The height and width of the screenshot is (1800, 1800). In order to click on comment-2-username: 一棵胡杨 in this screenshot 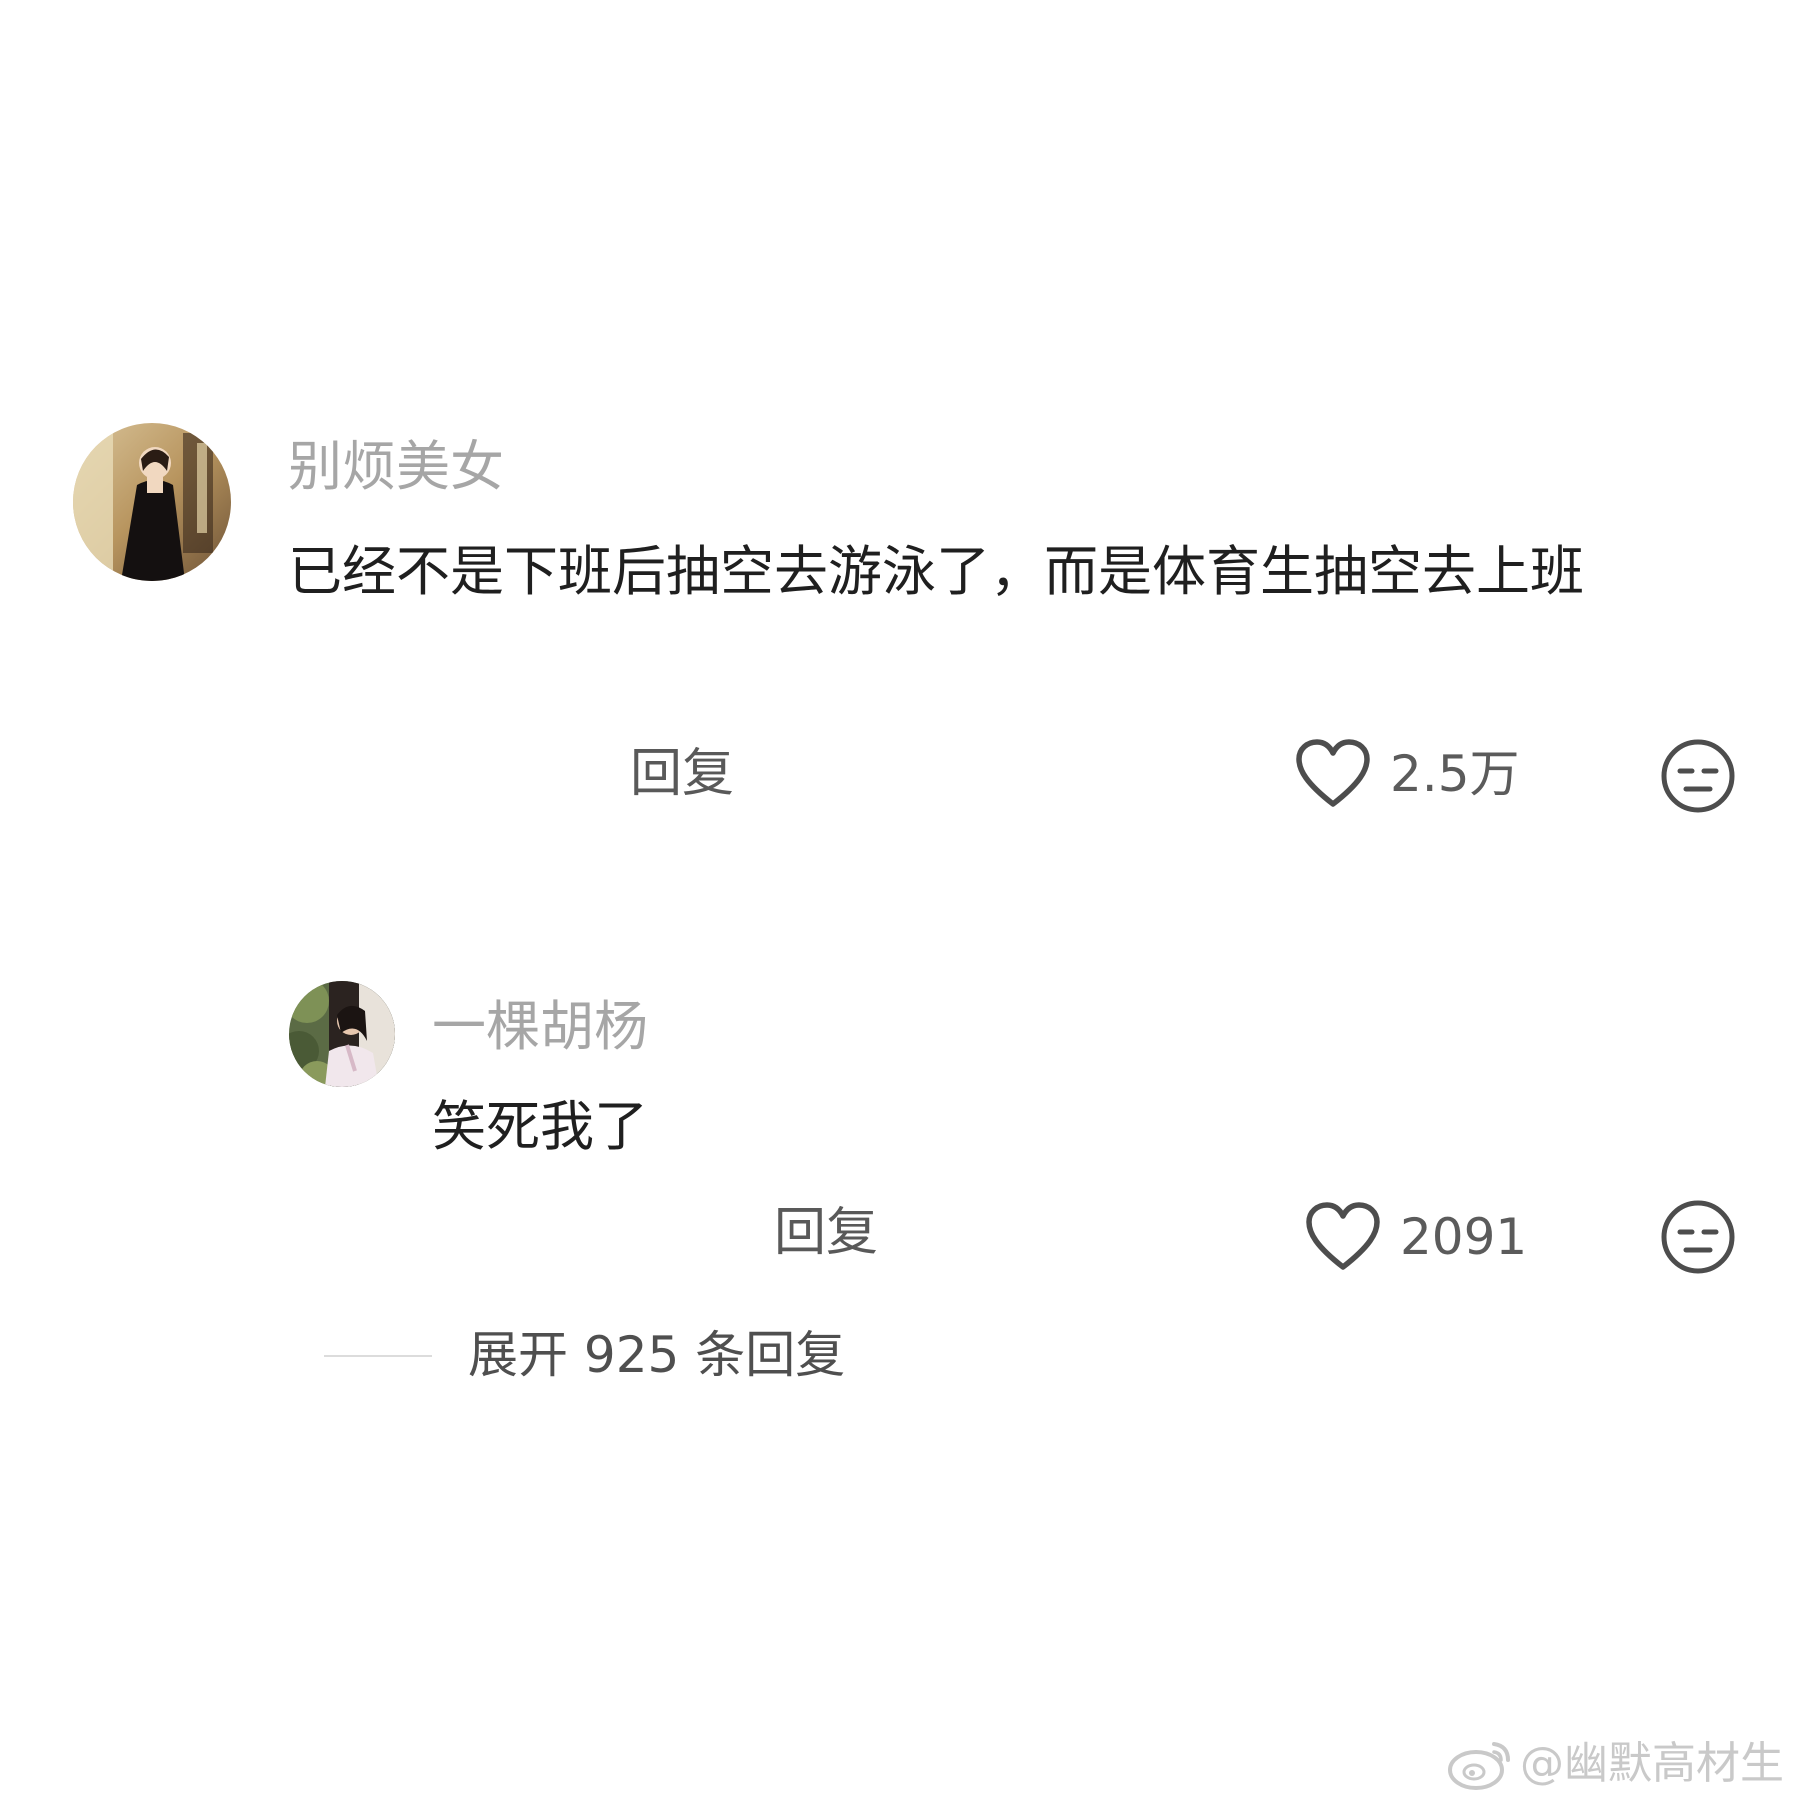, I will do `click(540, 1027)`.